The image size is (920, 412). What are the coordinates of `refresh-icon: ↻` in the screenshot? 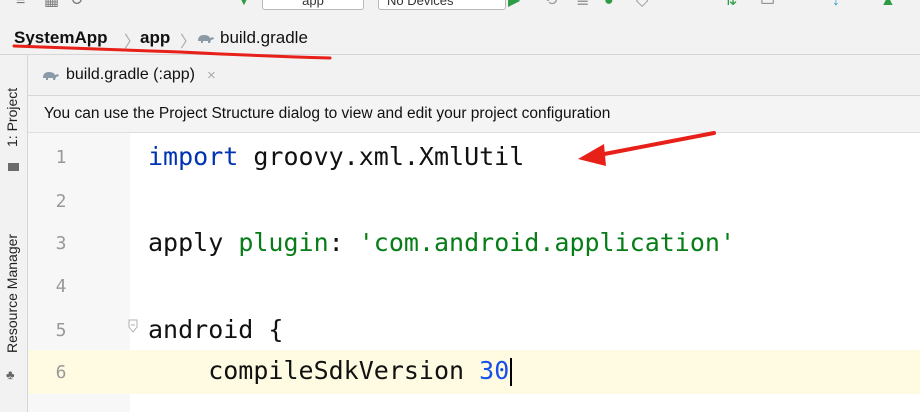 It's located at (76, 4).